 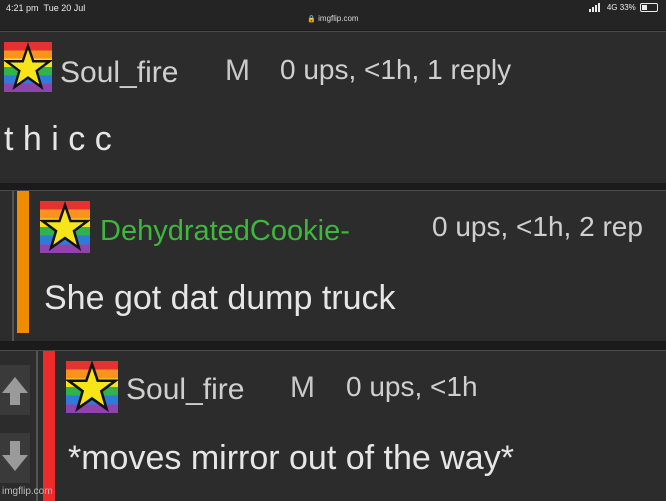 What do you see at coordinates (537, 226) in the screenshot?
I see `comment-meta: 0 ups, <1h, 2 rep` at bounding box center [537, 226].